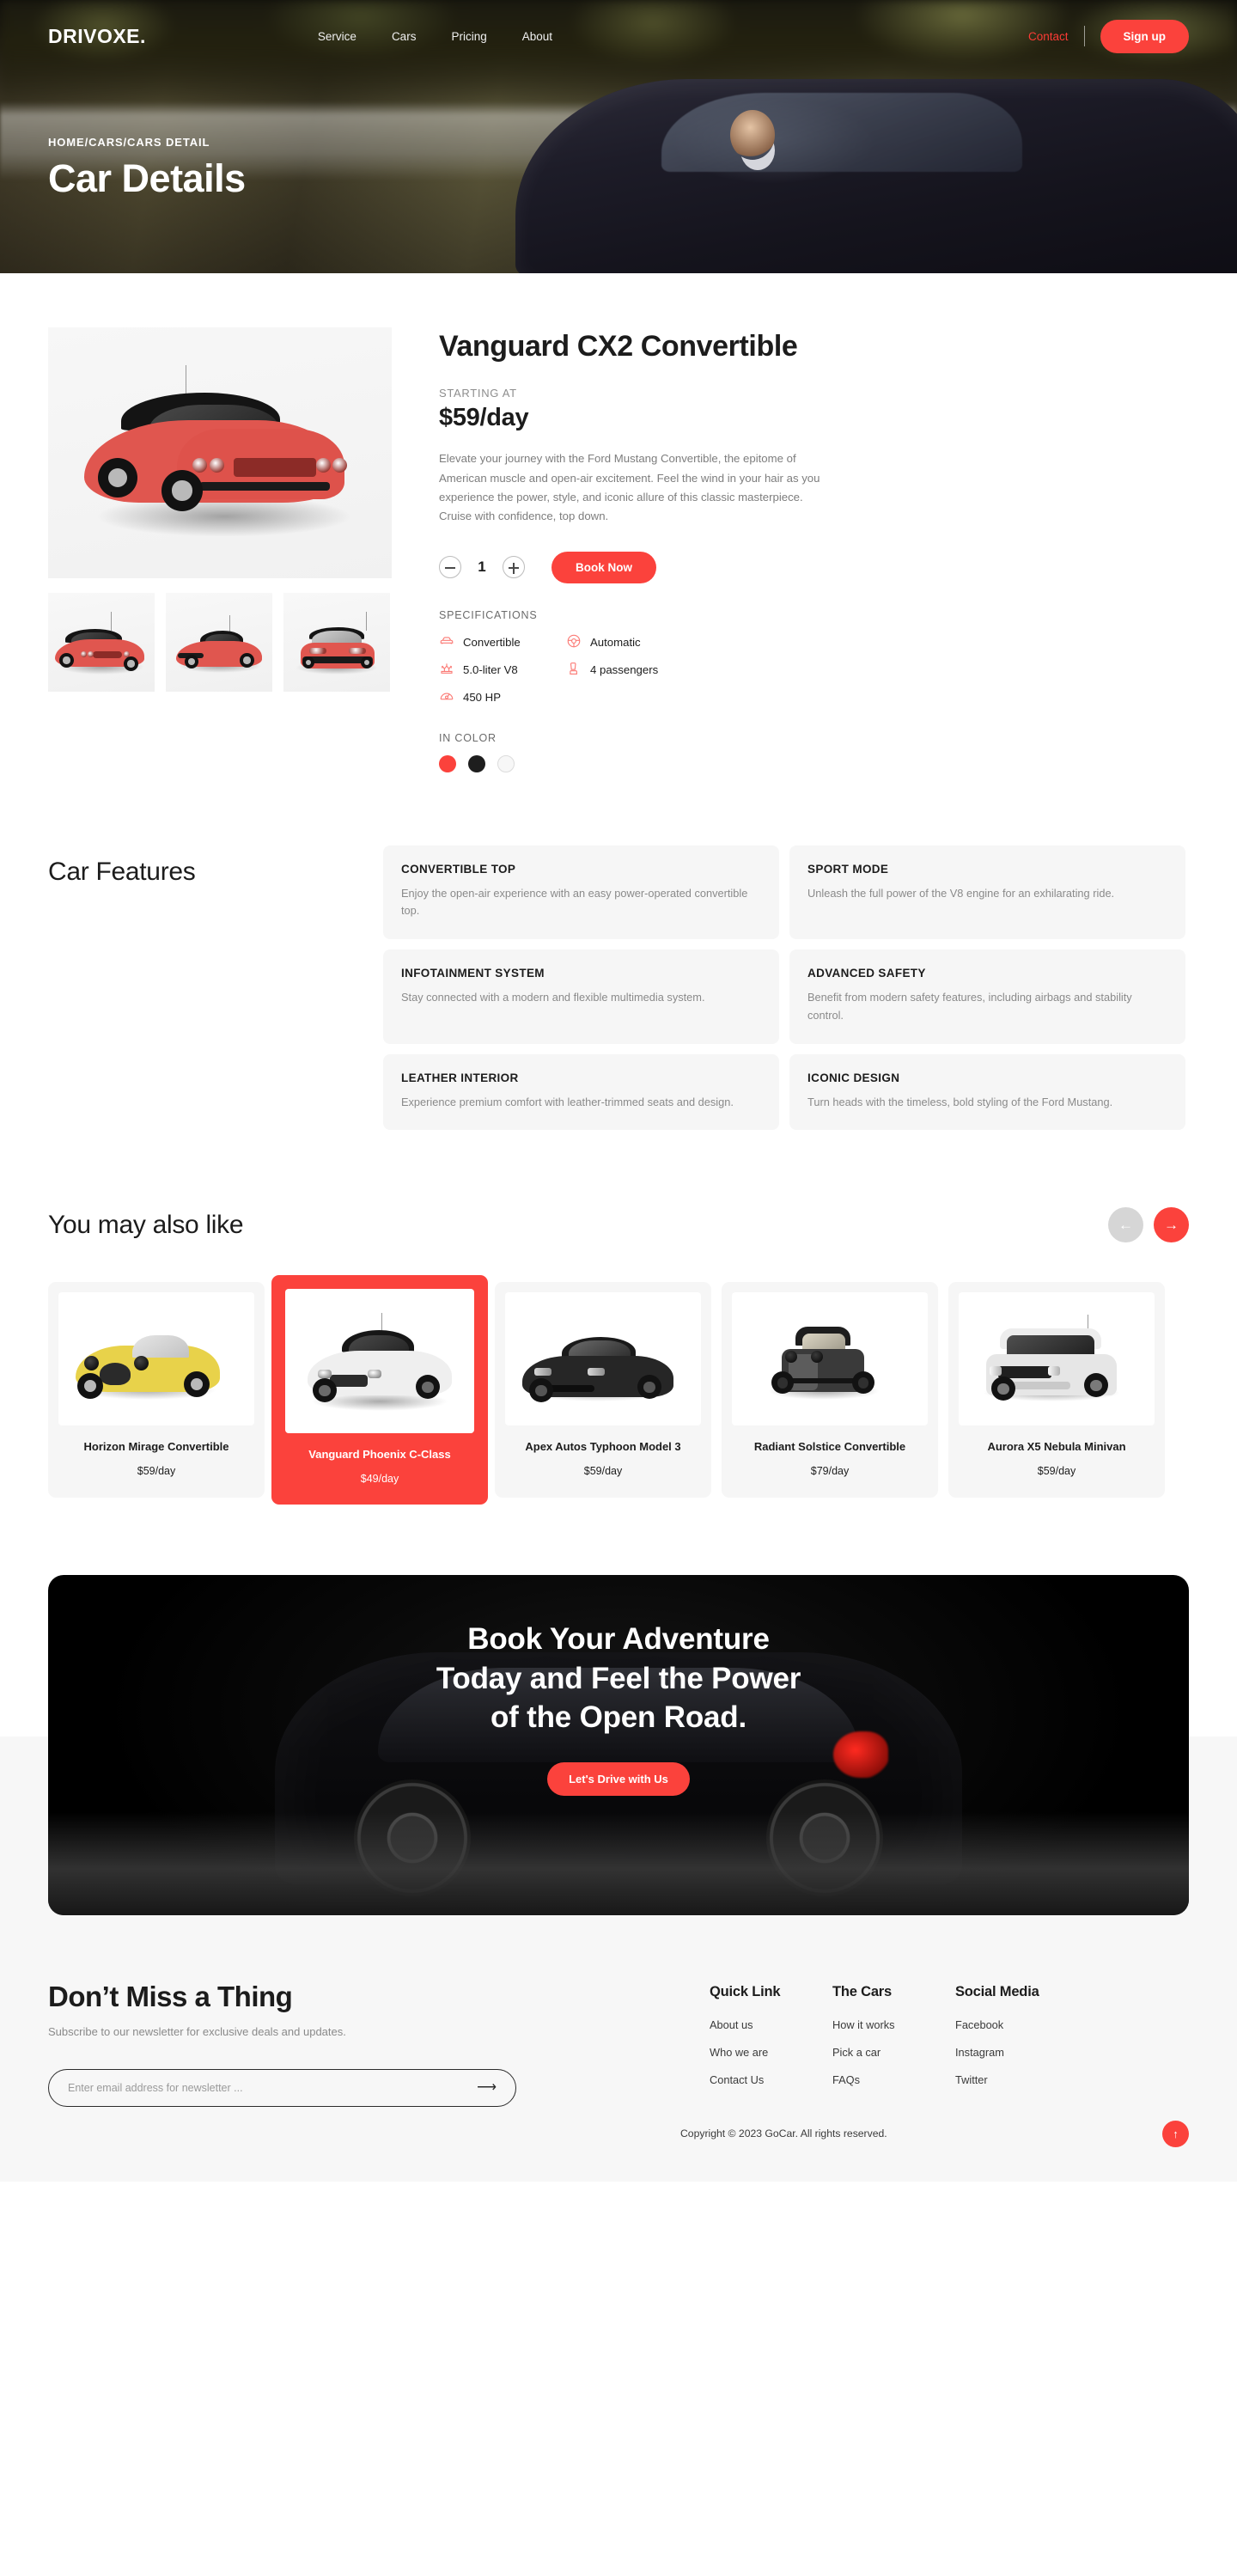 This screenshot has height=2576, width=1237. Describe the element at coordinates (648, 642) in the screenshot. I see `spec-transmission: Automatic` at that location.